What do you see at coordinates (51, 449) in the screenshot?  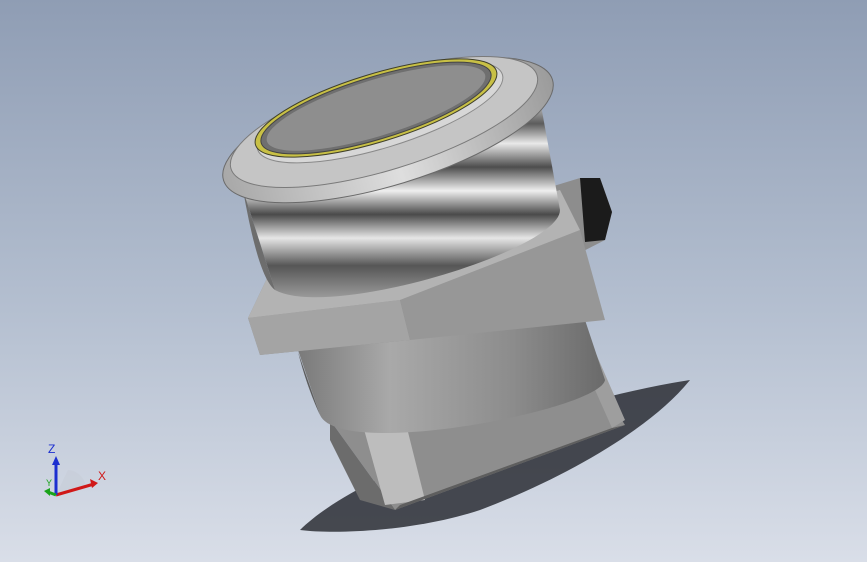 I see `z-axis-label: Z` at bounding box center [51, 449].